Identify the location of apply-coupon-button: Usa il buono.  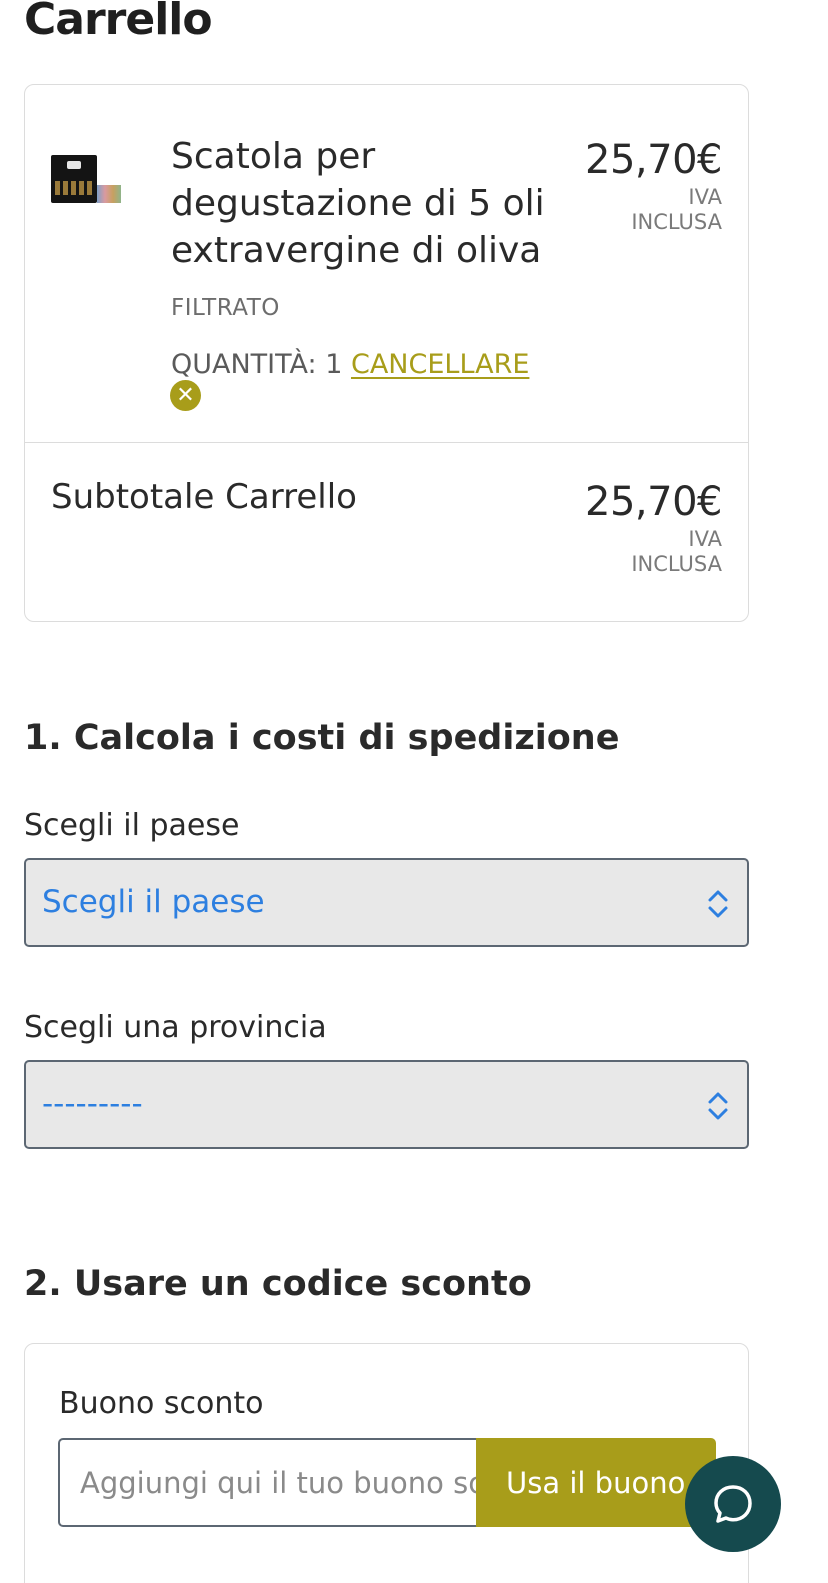
(596, 1482).